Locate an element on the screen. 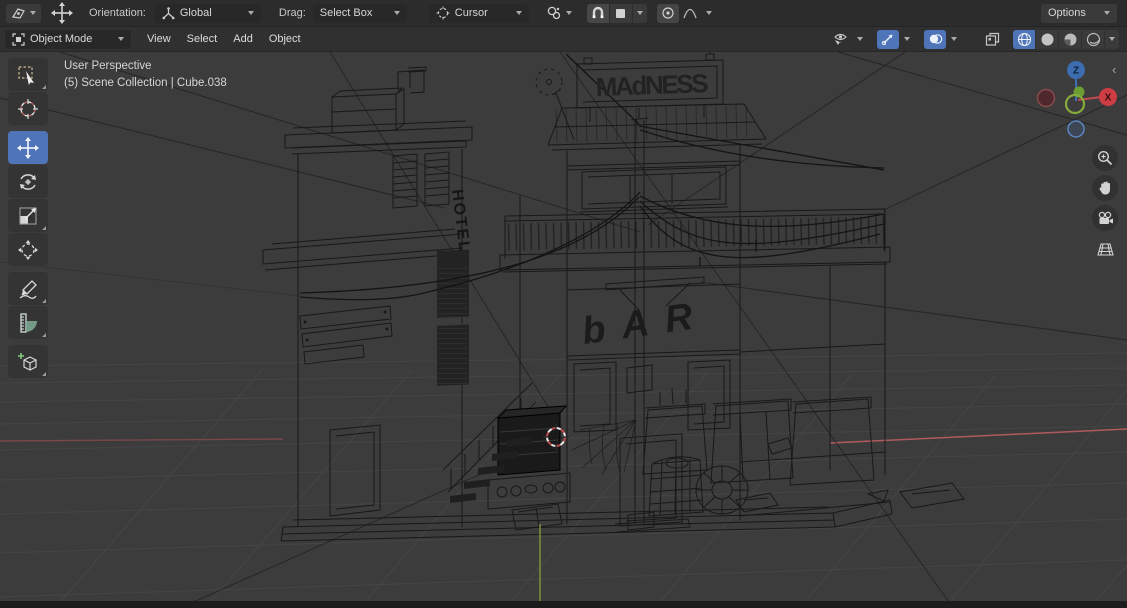  visibility-eye-icon is located at coordinates (840, 39).